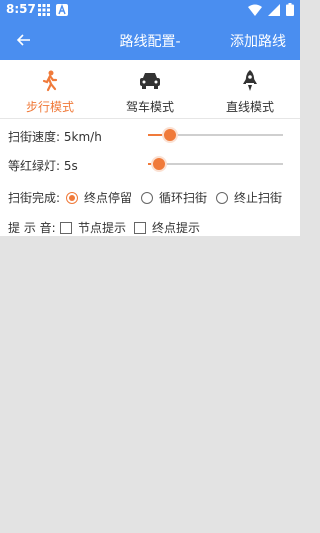 The height and width of the screenshot is (533, 320). Describe the element at coordinates (249, 107) in the screenshot. I see `tab-straight-label: 直线模式` at that location.